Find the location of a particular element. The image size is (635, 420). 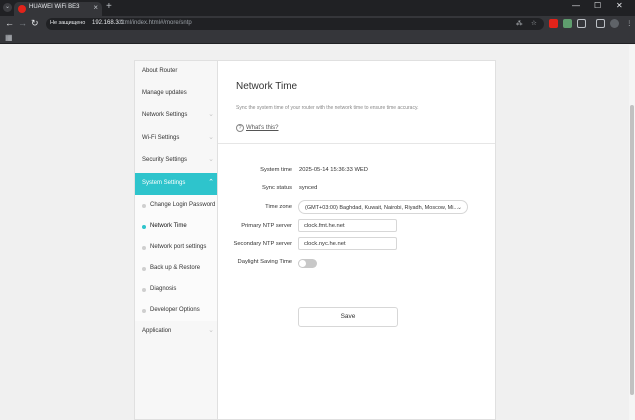

minimize-button: — is located at coordinates (576, 5).